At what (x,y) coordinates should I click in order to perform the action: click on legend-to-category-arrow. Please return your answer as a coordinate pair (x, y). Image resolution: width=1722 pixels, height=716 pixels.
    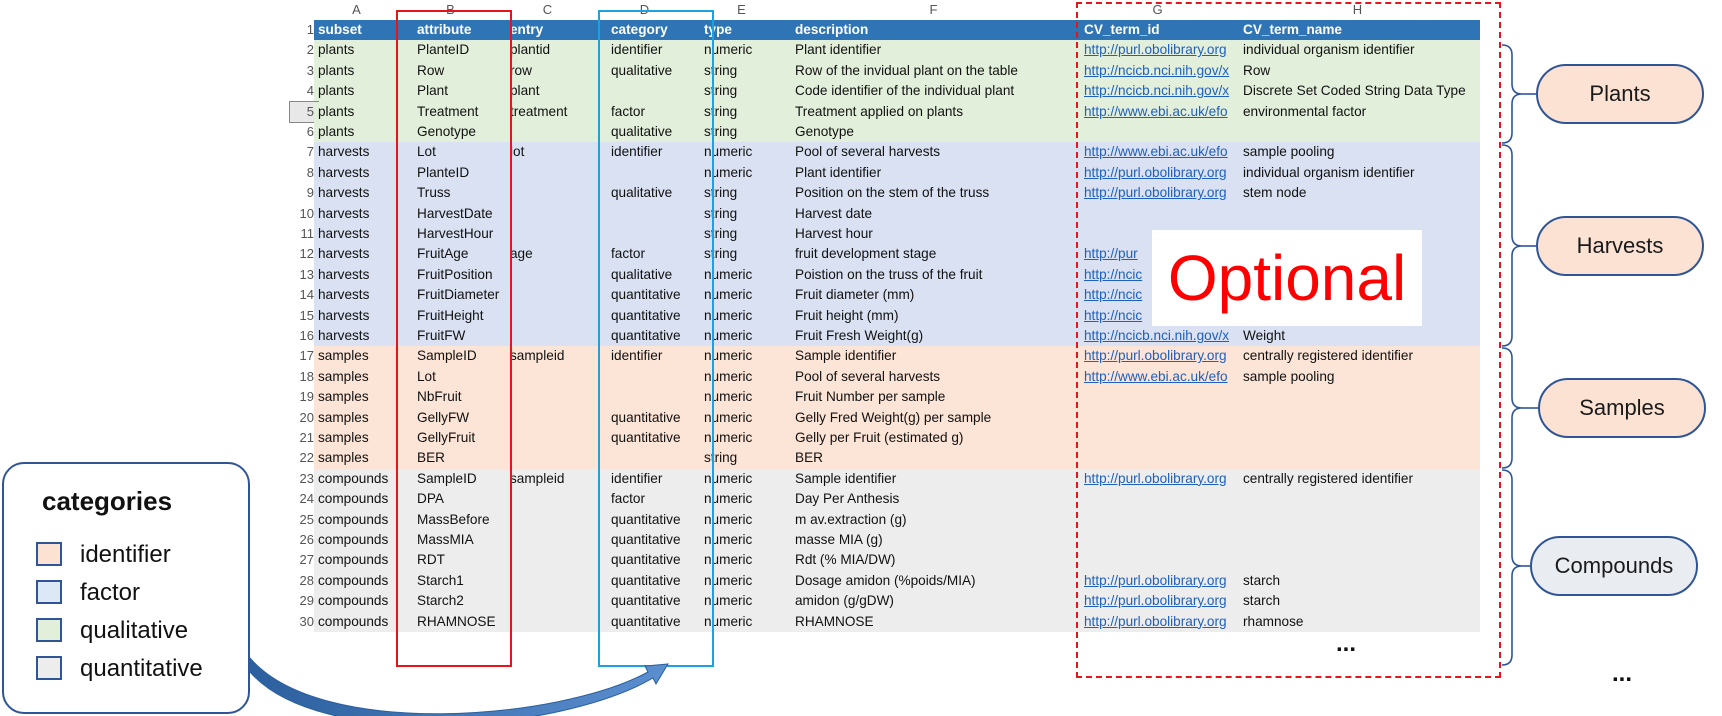
    Looking at the image, I should click on (459, 686).